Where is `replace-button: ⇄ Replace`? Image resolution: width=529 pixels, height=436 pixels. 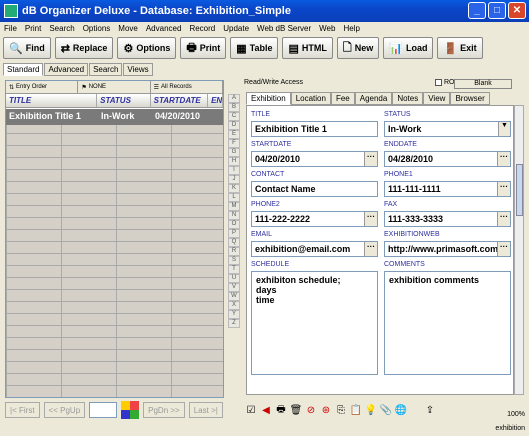
replace-button: ⇄ Replace is located at coordinates (84, 48).